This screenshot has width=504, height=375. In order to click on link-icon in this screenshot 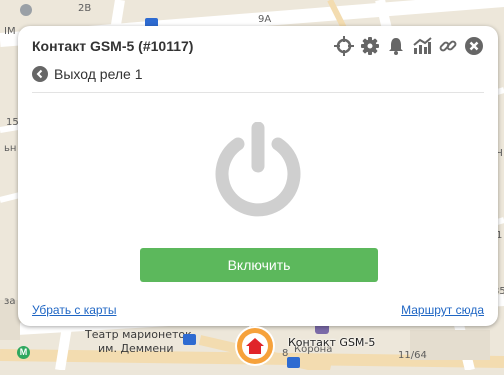, I will do `click(448, 46)`.